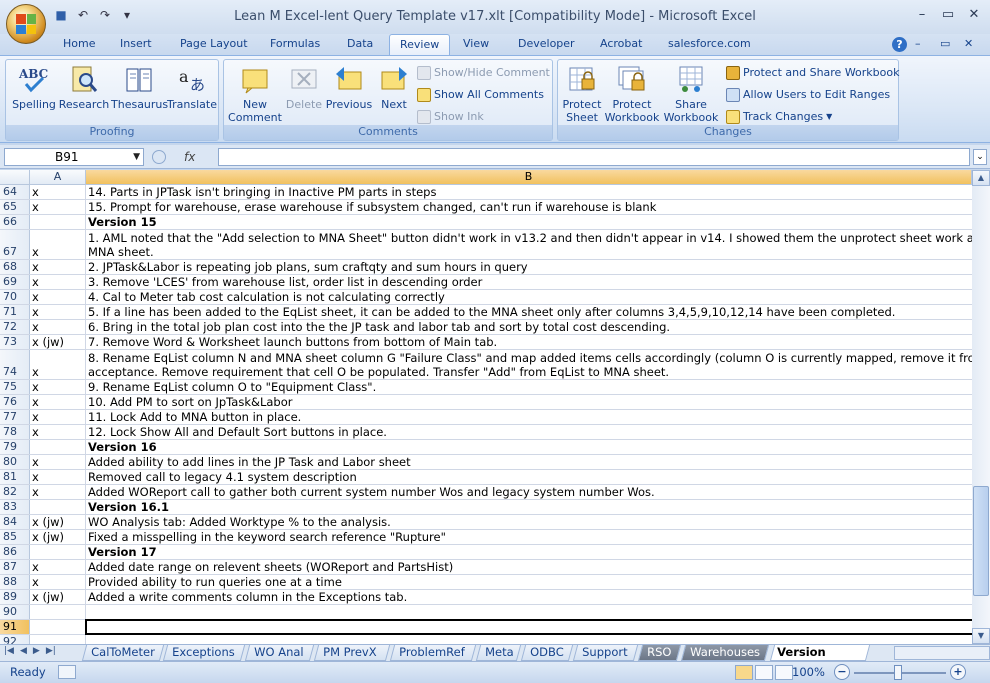  What do you see at coordinates (813, 73) in the screenshot?
I see `protect-and-share-workbook-button: Protect and Share Workbook` at bounding box center [813, 73].